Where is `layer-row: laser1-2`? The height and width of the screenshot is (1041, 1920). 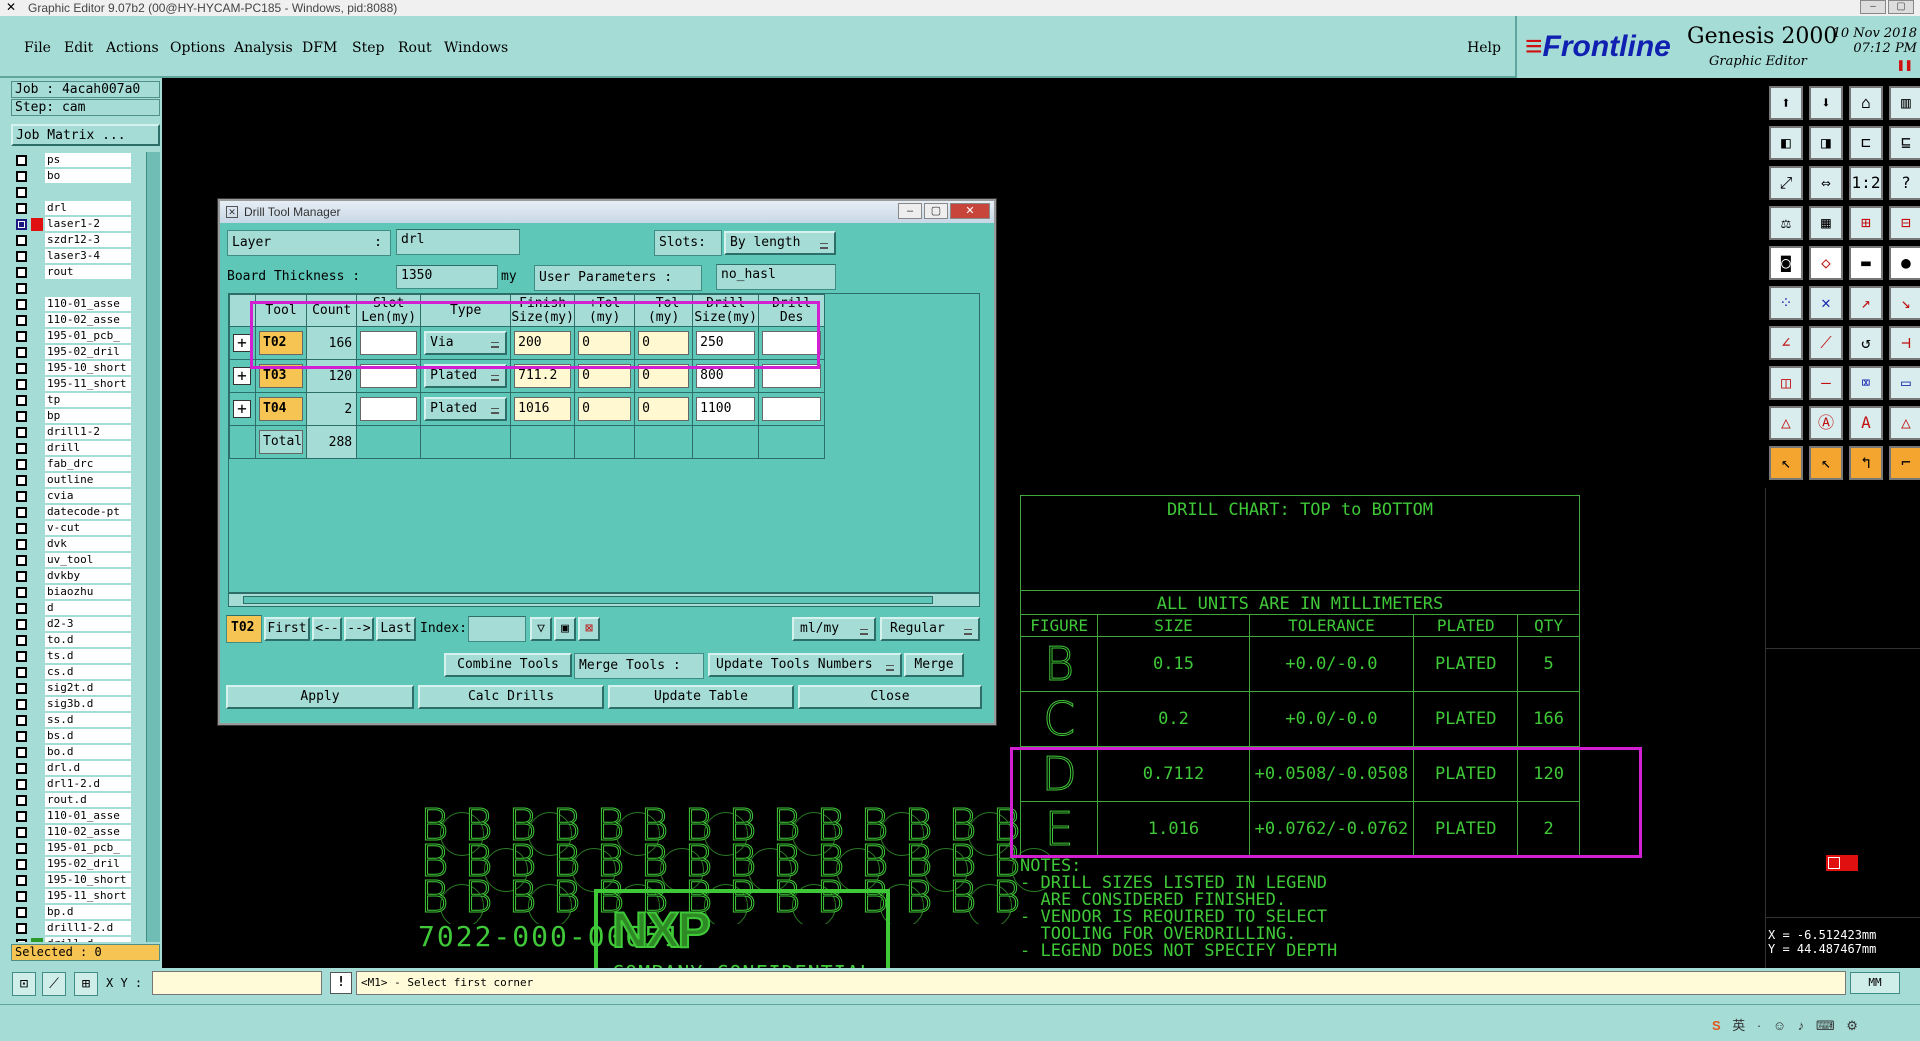 layer-row: laser1-2 is located at coordinates (72, 224).